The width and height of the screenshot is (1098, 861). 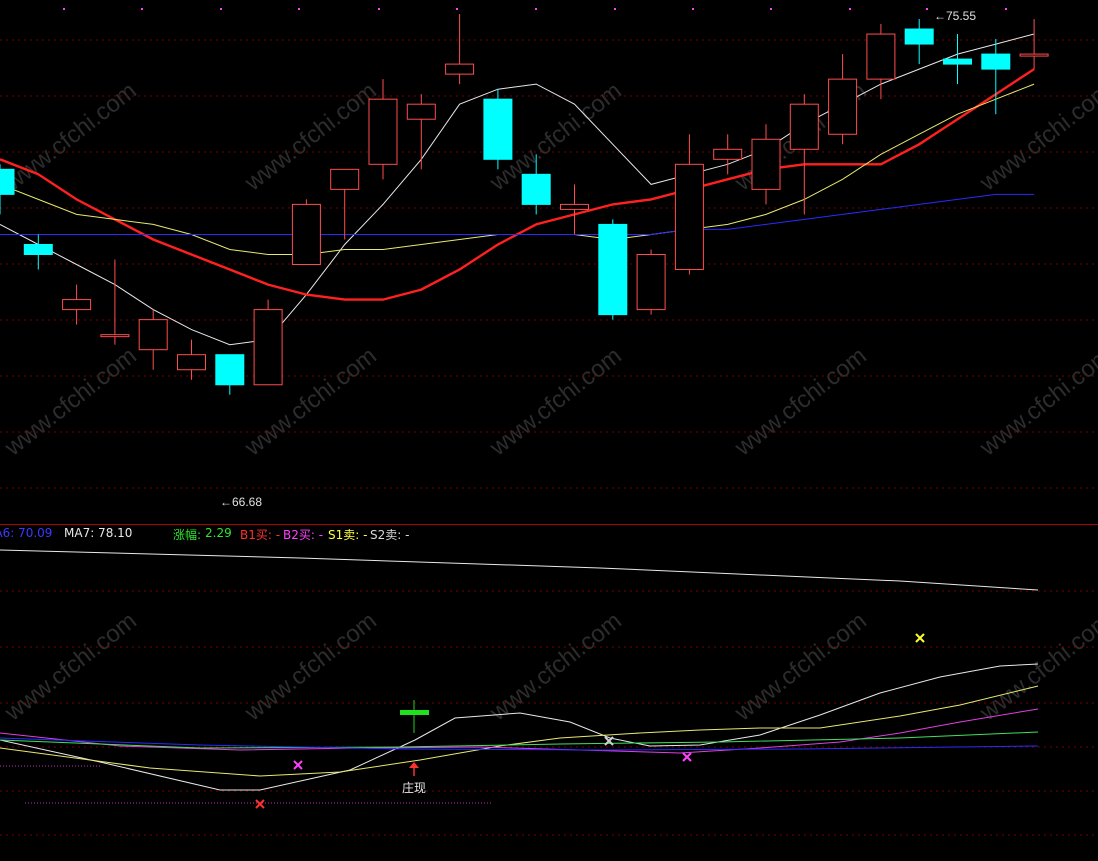 I want to click on zhuangxian-label: 庄现, so click(x=414, y=787).